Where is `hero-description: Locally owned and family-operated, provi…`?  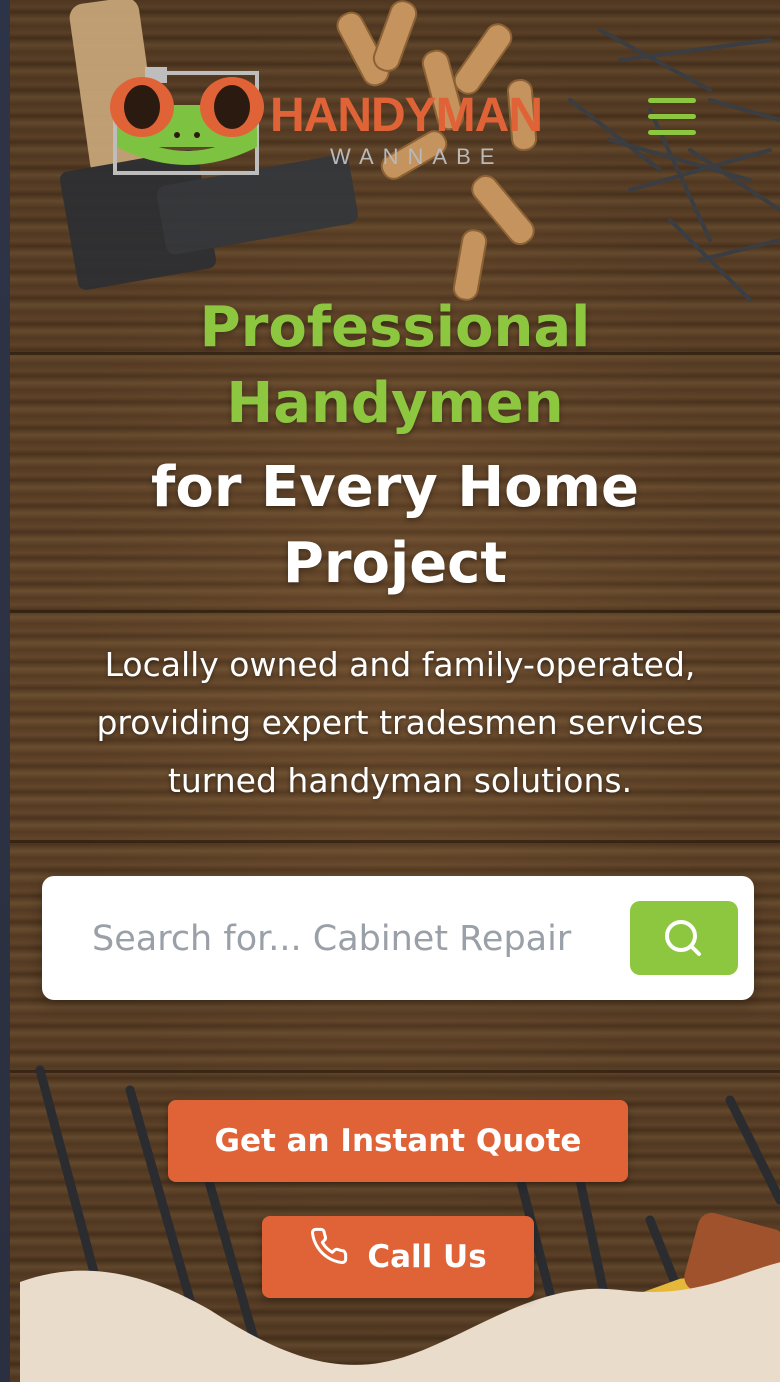 hero-description: Locally owned and family-operated, provi… is located at coordinates (400, 722).